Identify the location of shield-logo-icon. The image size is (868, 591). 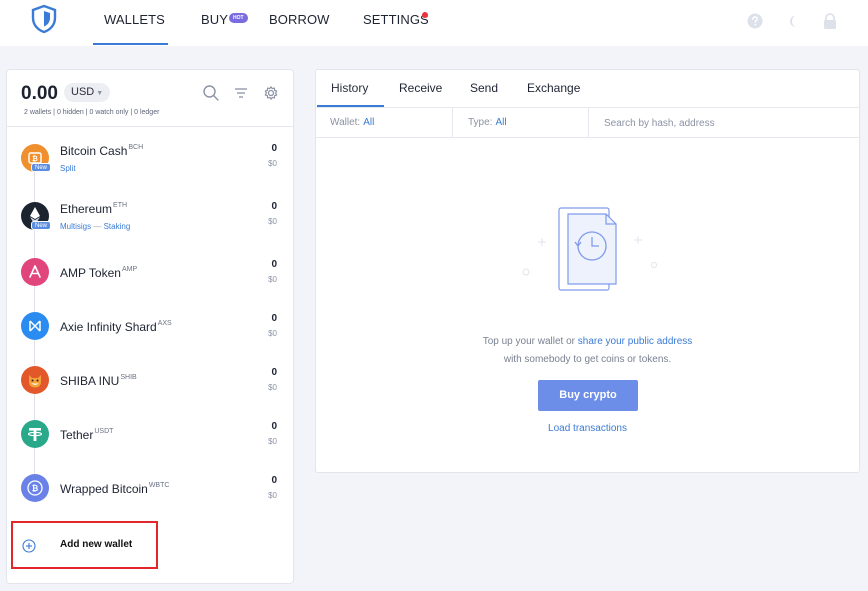
(44, 19).